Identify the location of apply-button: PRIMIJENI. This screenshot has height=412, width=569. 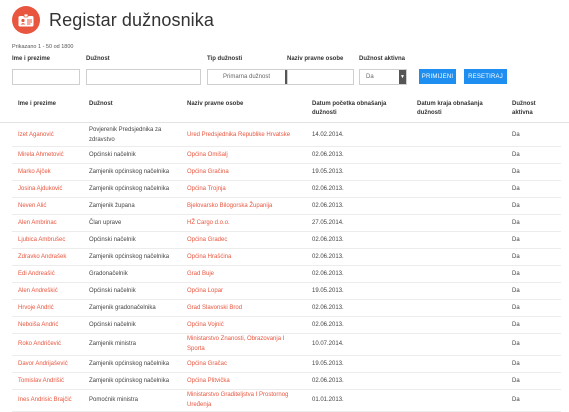
(437, 76).